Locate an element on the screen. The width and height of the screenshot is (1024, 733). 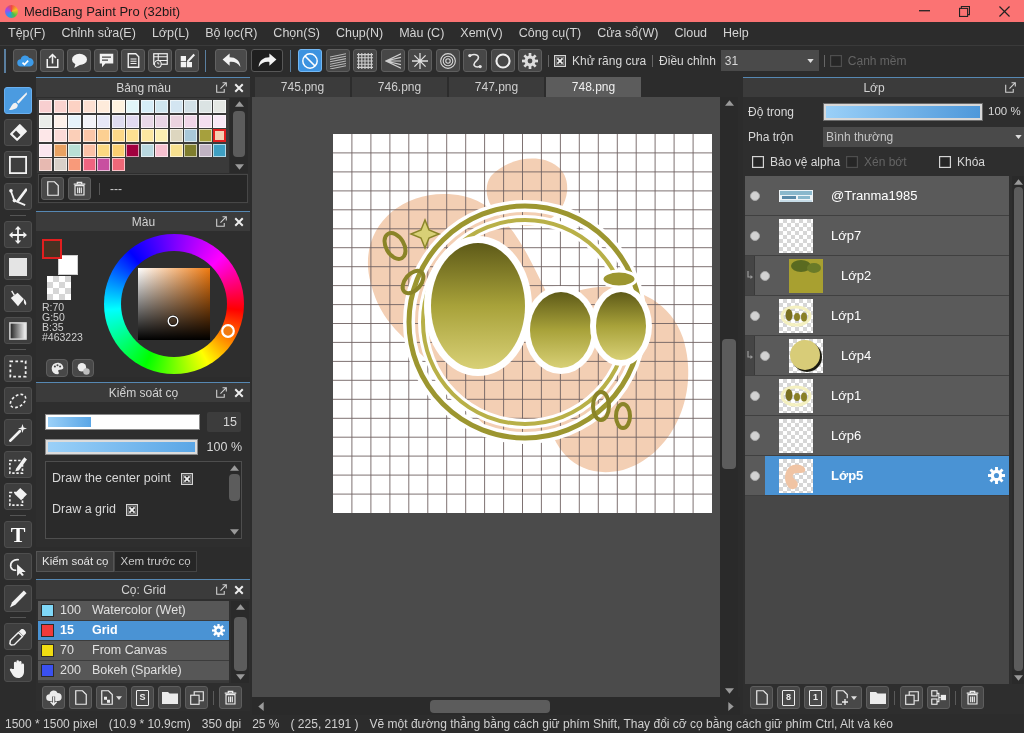
eraser-tool-button is located at coordinates (18, 132).